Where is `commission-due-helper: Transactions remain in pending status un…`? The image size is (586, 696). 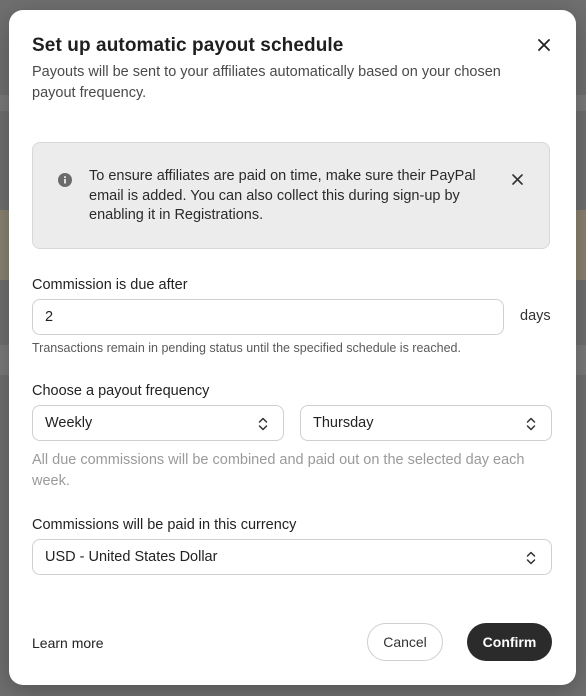 commission-due-helper: Transactions remain in pending status un… is located at coordinates (246, 348).